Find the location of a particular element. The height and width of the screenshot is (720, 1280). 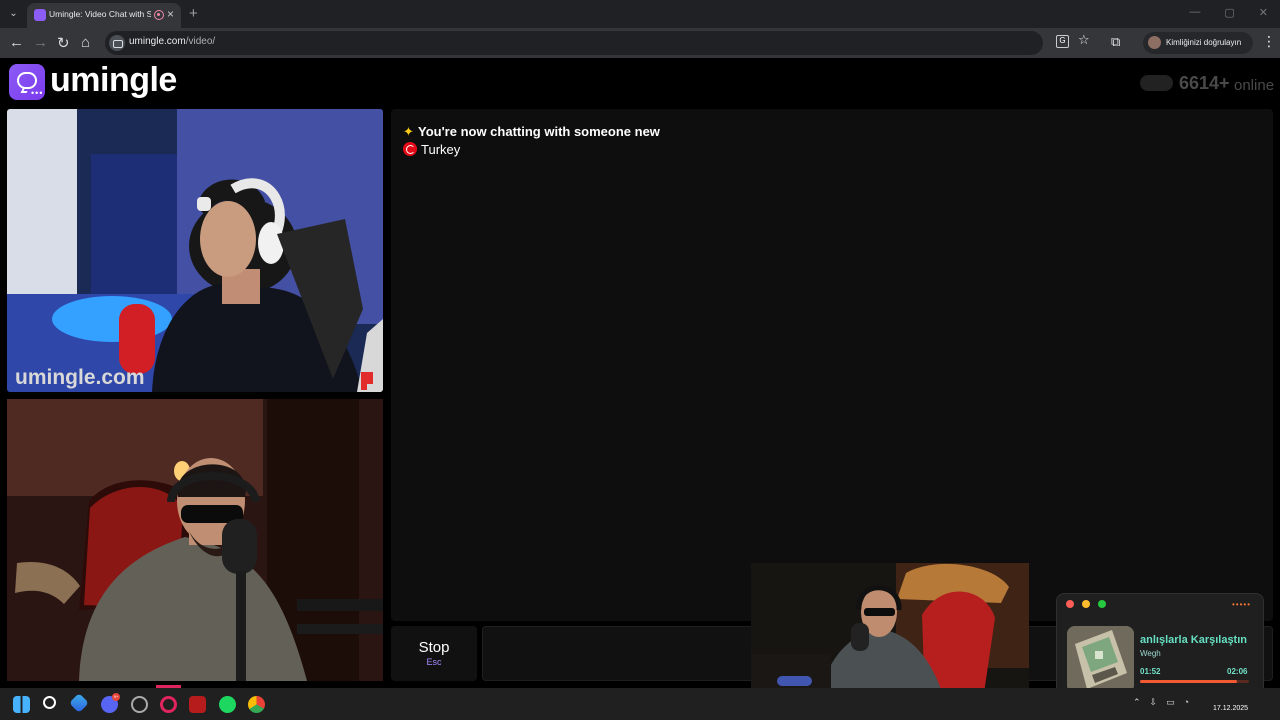

online-count: 6614+ is located at coordinates (1204, 83).